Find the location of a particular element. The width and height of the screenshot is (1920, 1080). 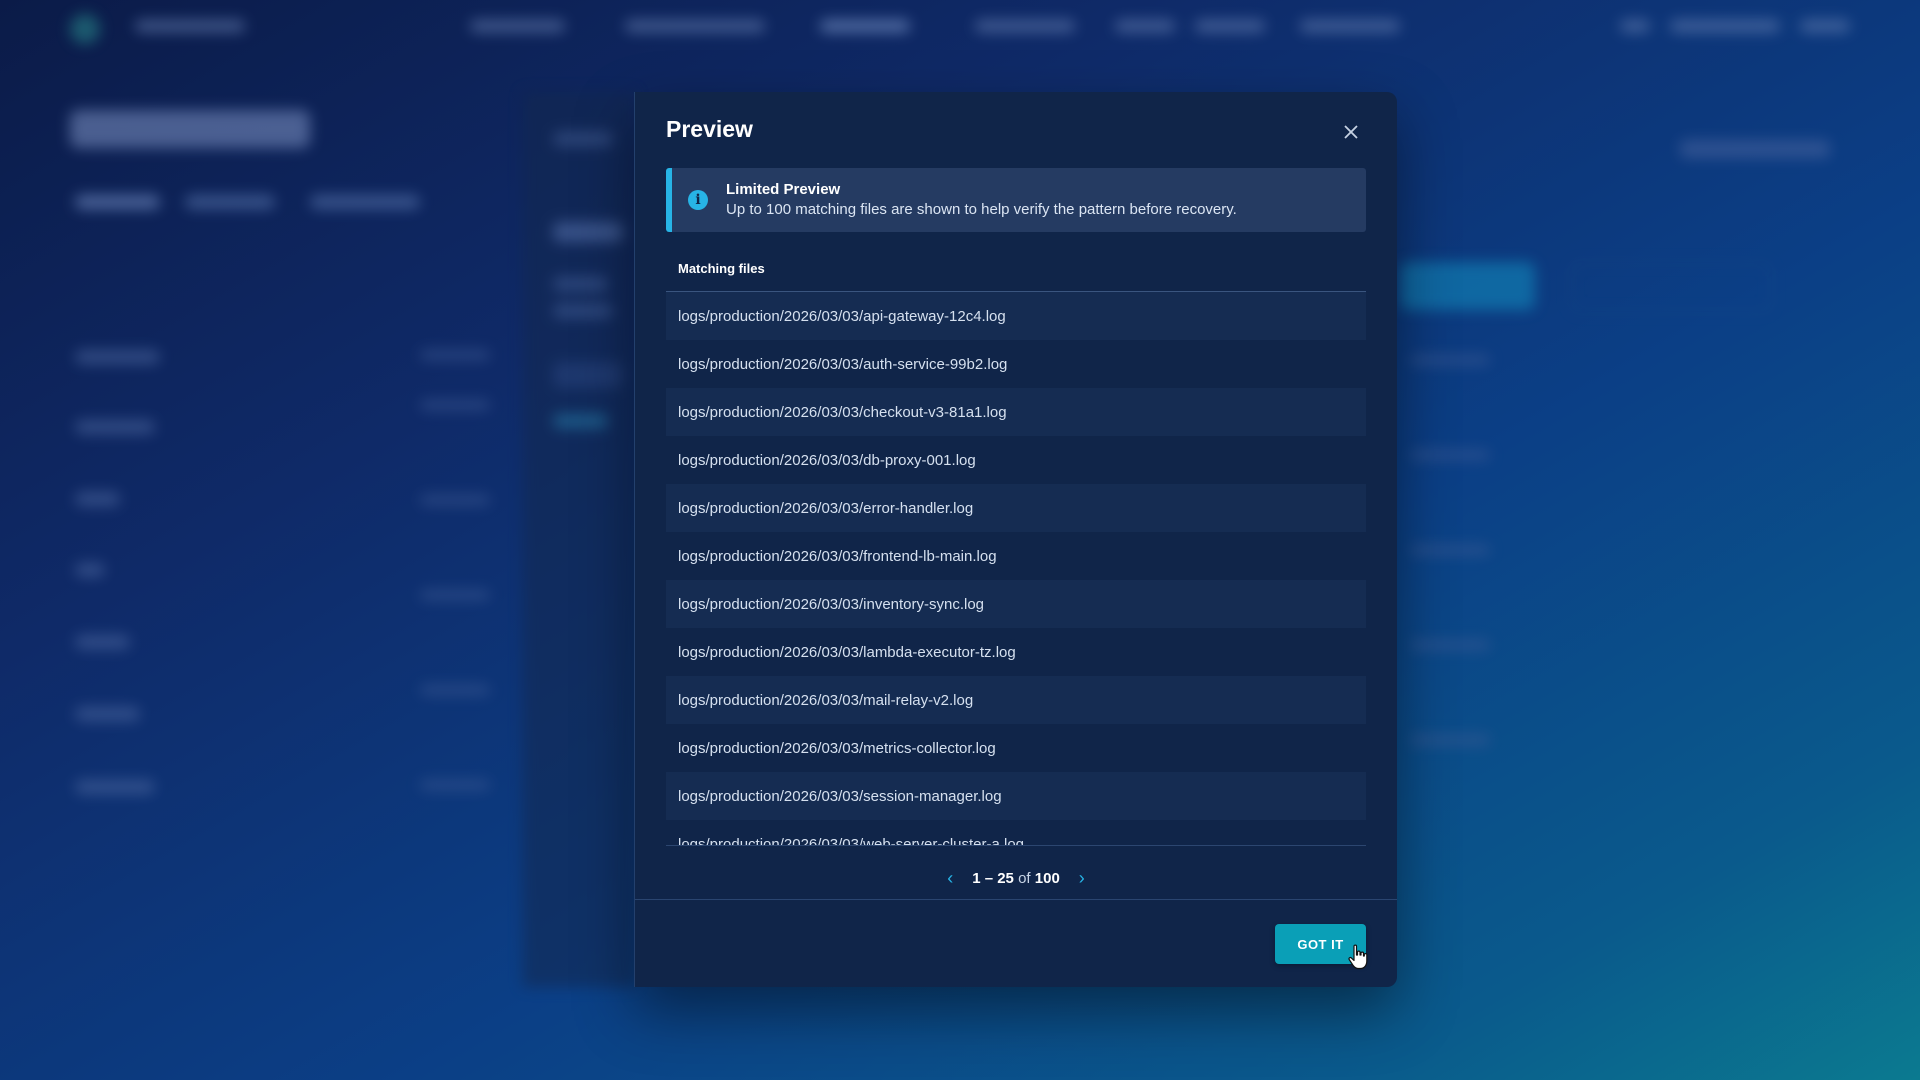

chevron-left-icon: ‹ is located at coordinates (950, 878).